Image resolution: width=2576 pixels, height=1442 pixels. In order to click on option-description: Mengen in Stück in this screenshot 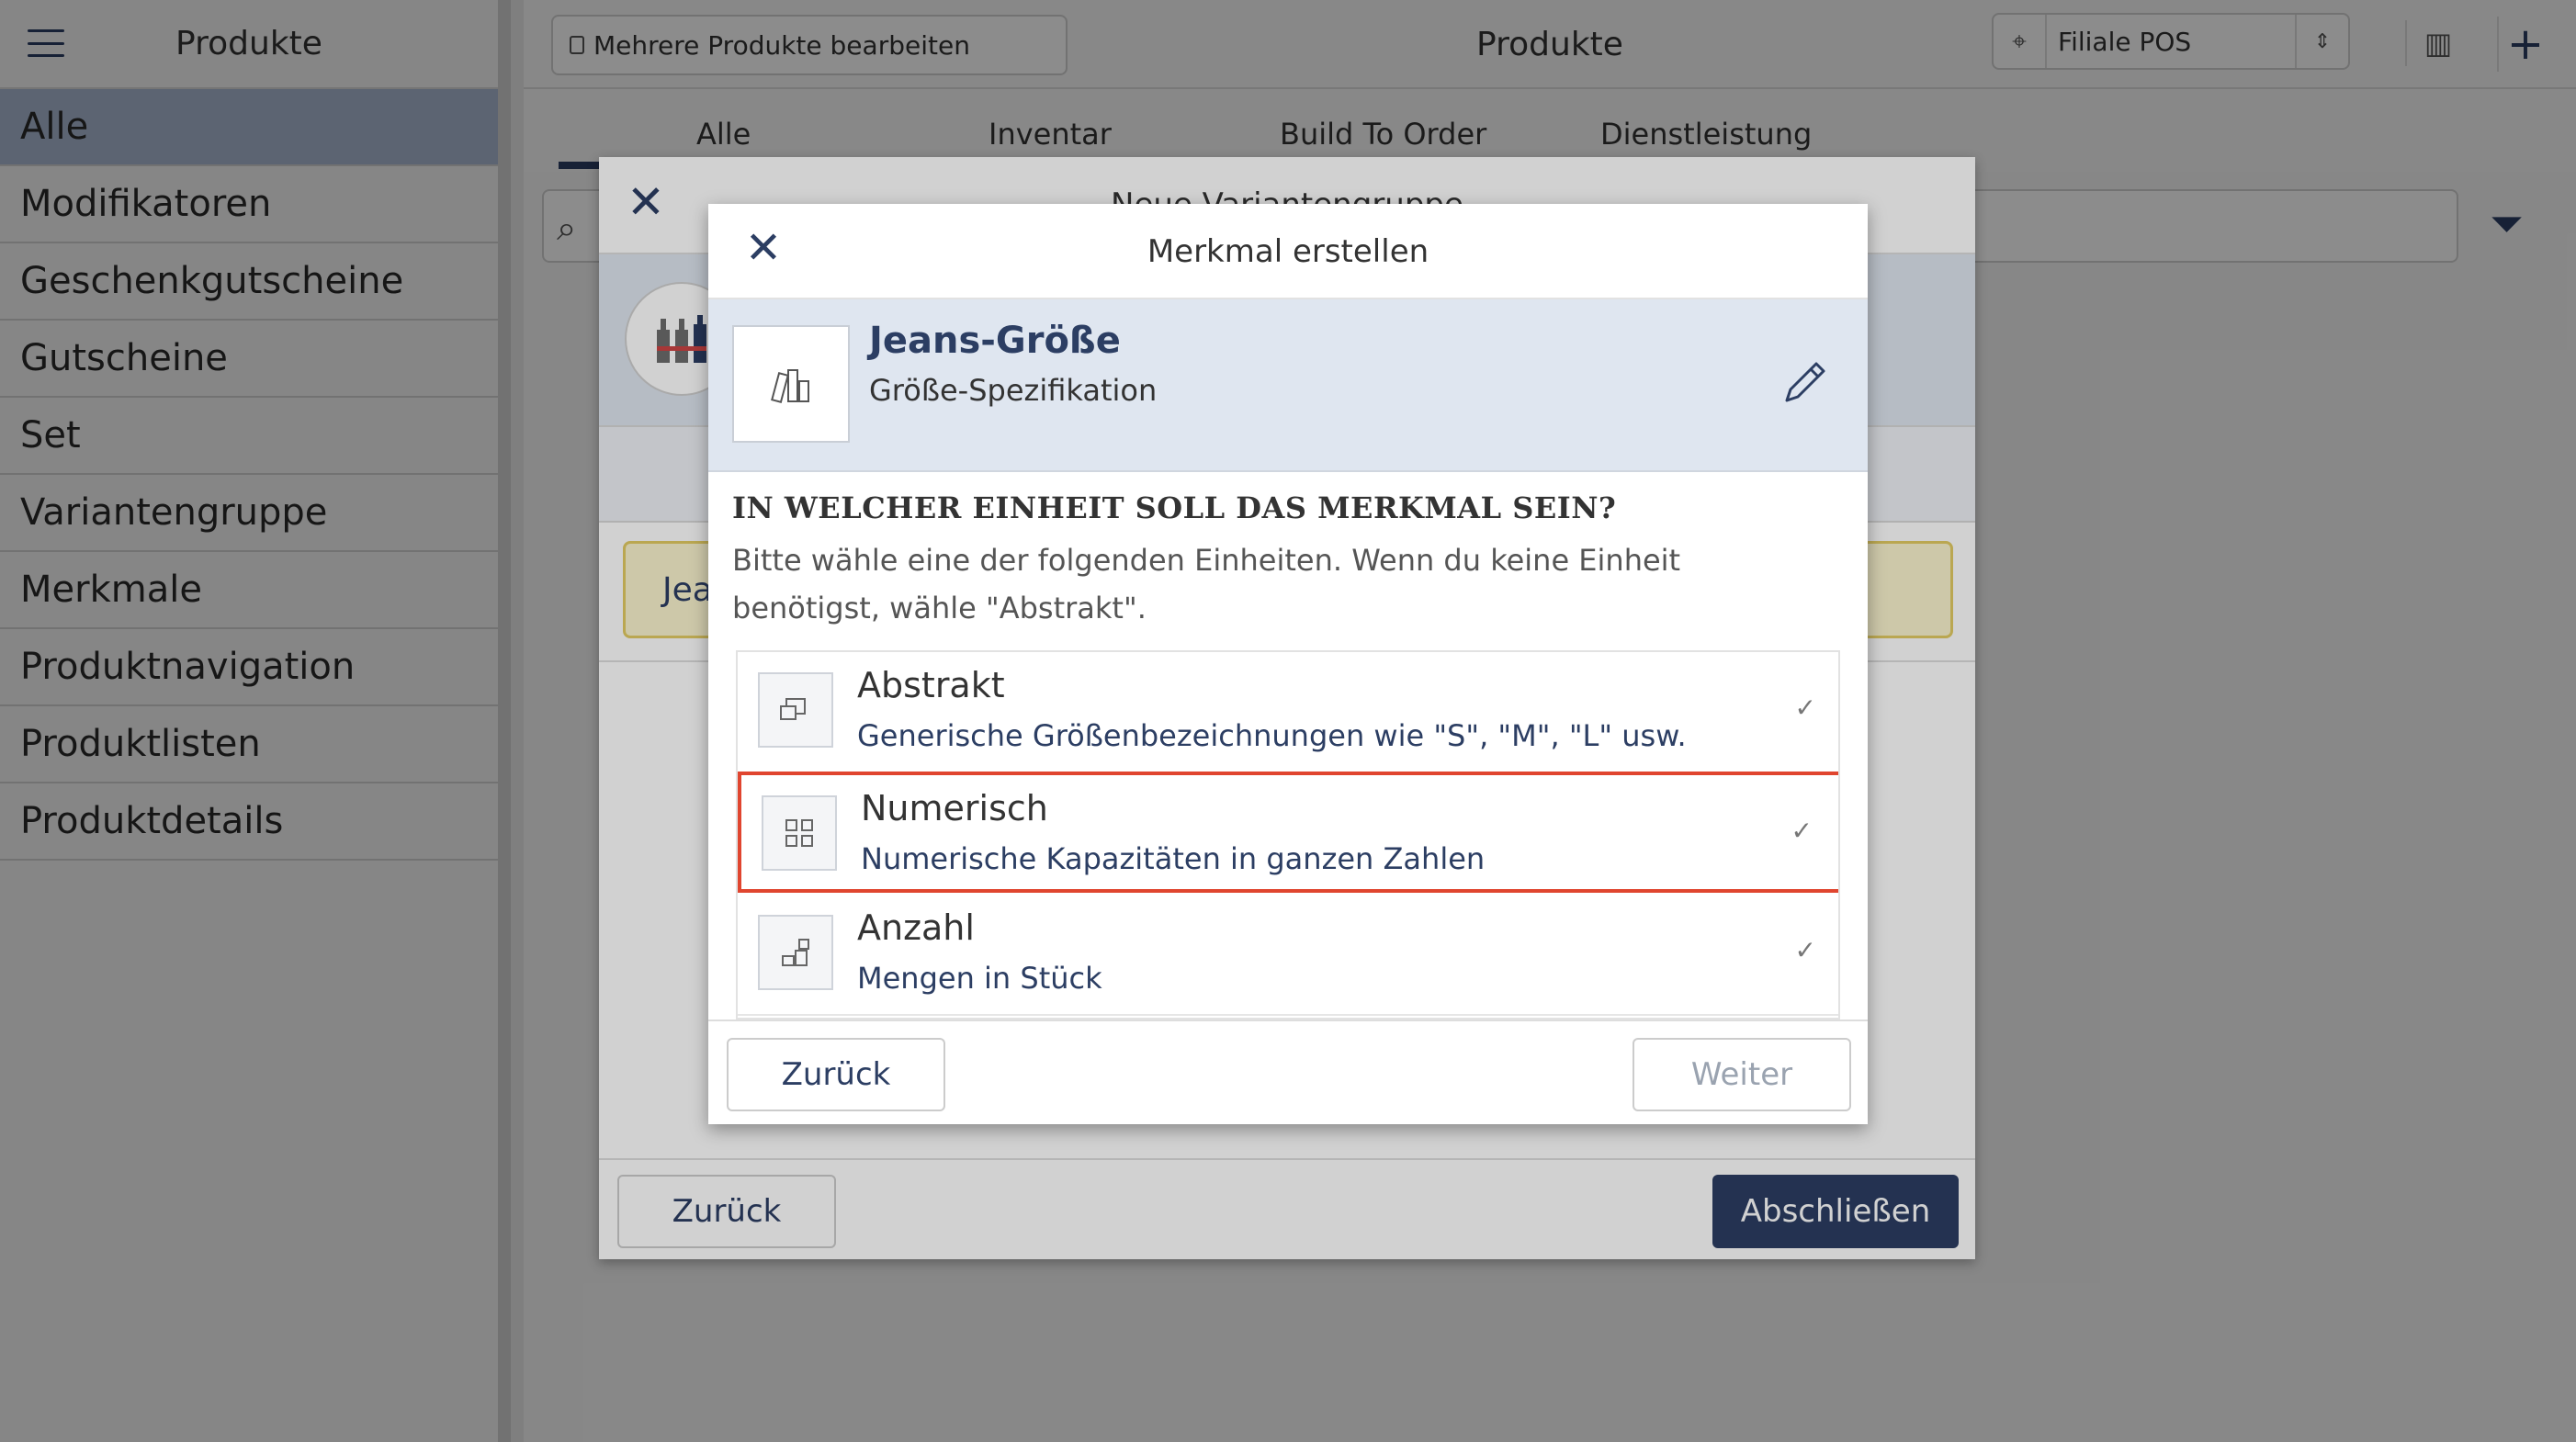, I will do `click(979, 978)`.